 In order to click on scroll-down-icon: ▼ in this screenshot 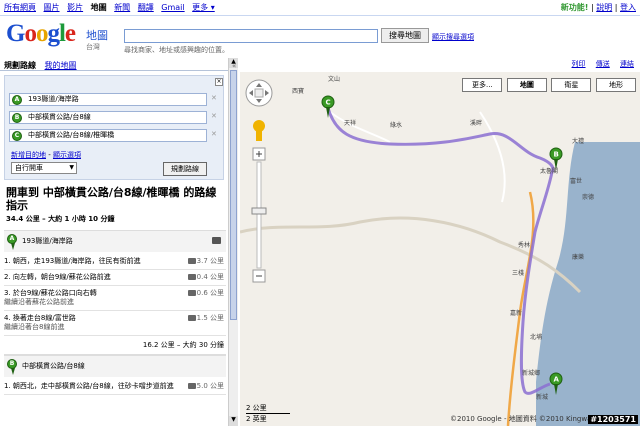, I will do `click(233, 421)`.